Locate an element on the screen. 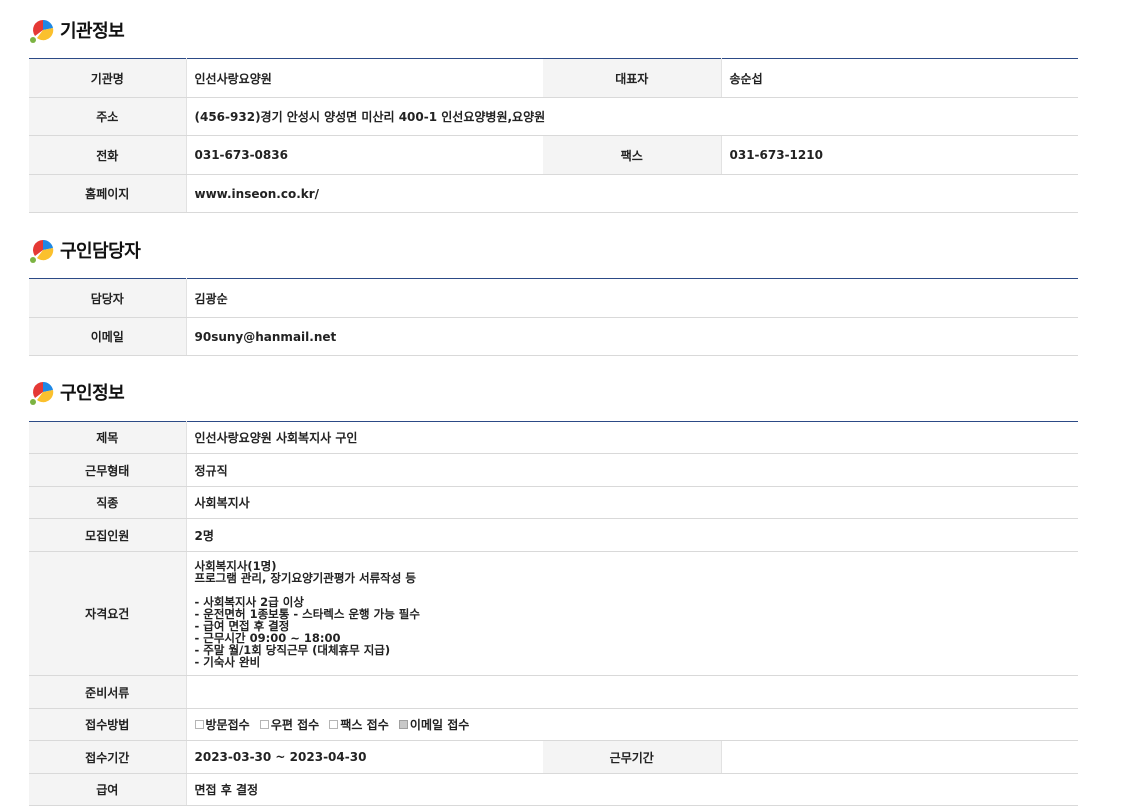 This screenshot has height=806, width=1140. job-row-subject: 제목 인선사랑요양원 사회복지사 구인 is located at coordinates (554, 437).